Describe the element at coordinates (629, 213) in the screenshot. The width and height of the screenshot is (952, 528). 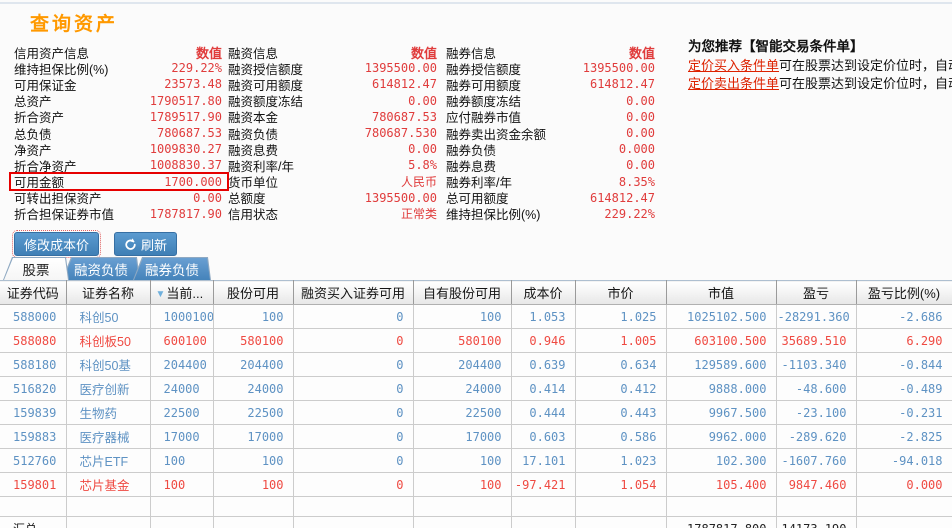
I see `asset-value: 229.22%` at that location.